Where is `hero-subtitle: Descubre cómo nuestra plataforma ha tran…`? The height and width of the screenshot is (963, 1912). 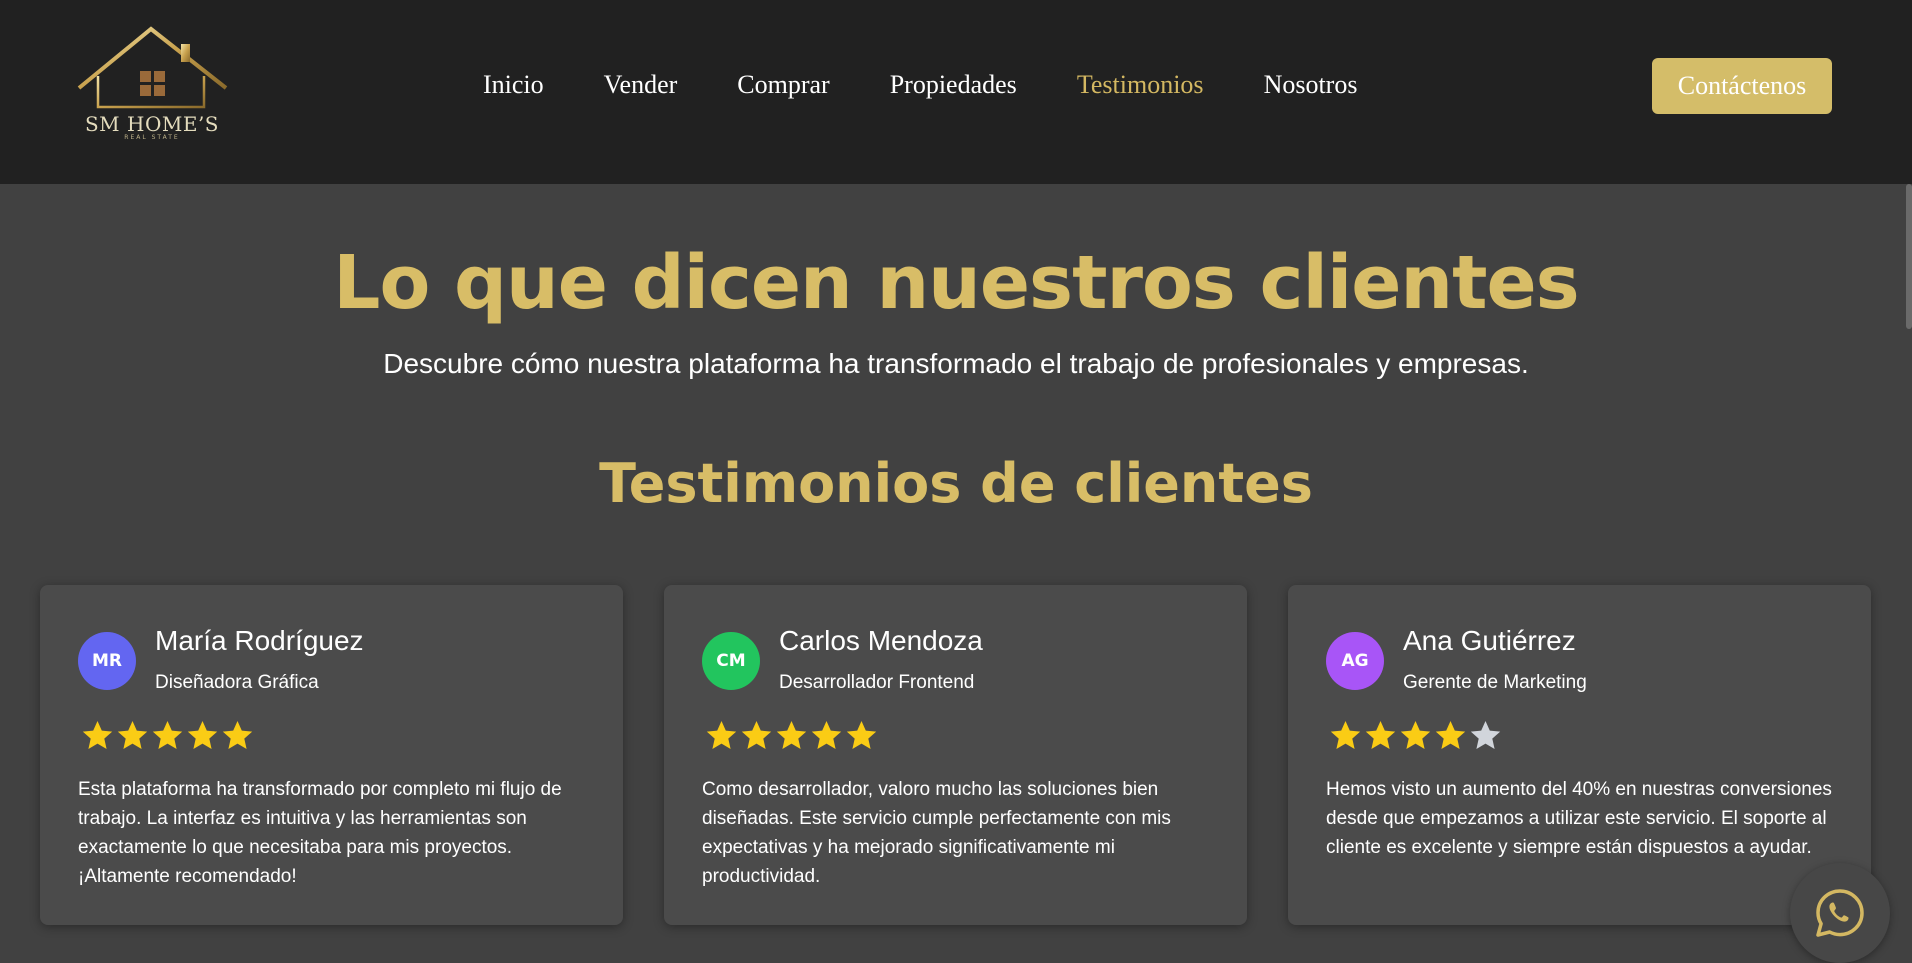 hero-subtitle: Descubre cómo nuestra plataforma ha tran… is located at coordinates (956, 363).